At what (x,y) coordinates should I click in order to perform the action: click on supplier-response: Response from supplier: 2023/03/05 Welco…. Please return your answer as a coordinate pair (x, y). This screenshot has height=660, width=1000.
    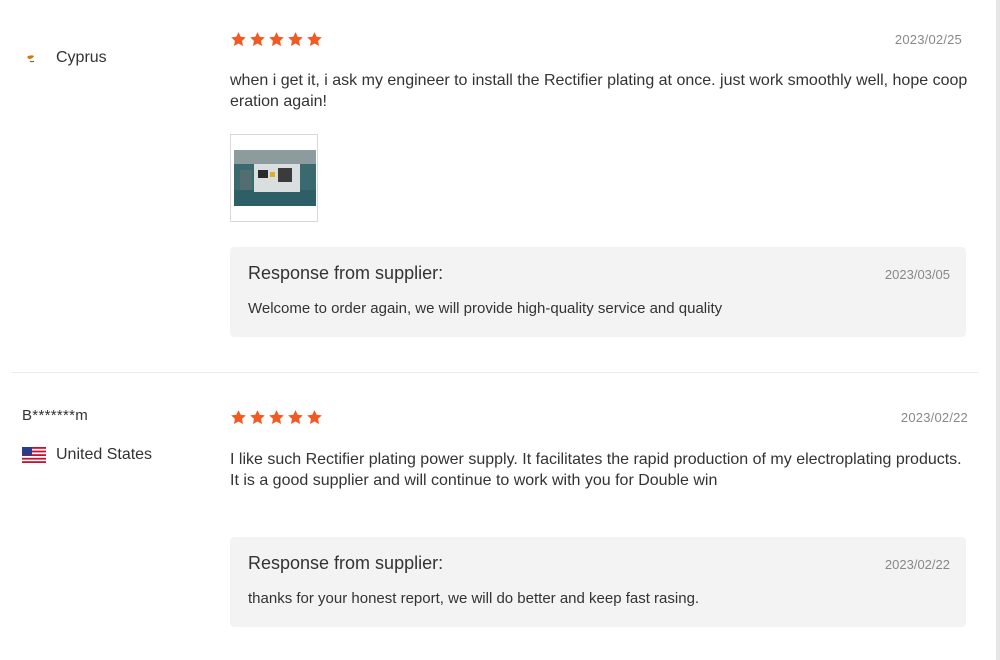
    Looking at the image, I should click on (598, 292).